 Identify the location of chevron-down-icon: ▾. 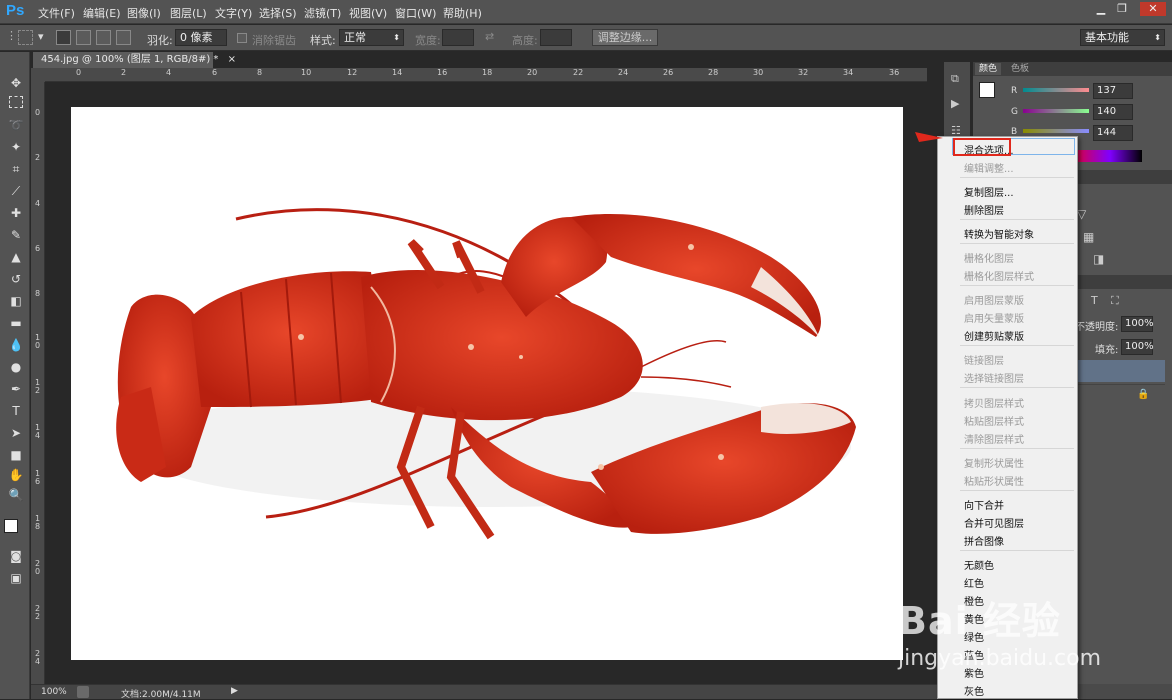
(41, 36).